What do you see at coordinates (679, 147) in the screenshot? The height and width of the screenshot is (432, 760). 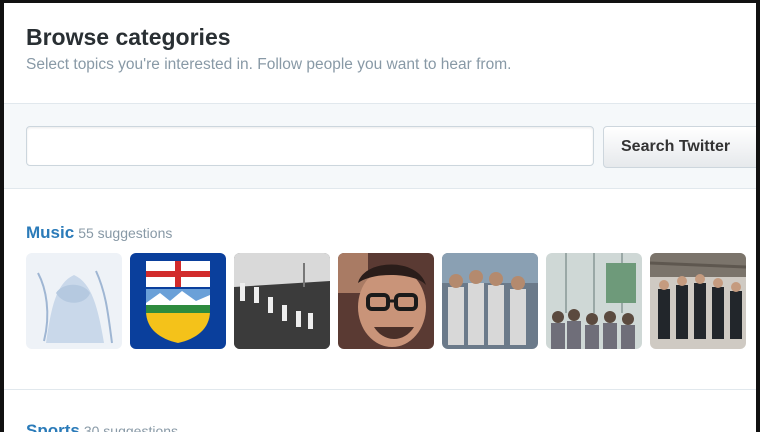 I see `search-twitter-button: Search Twitter` at bounding box center [679, 147].